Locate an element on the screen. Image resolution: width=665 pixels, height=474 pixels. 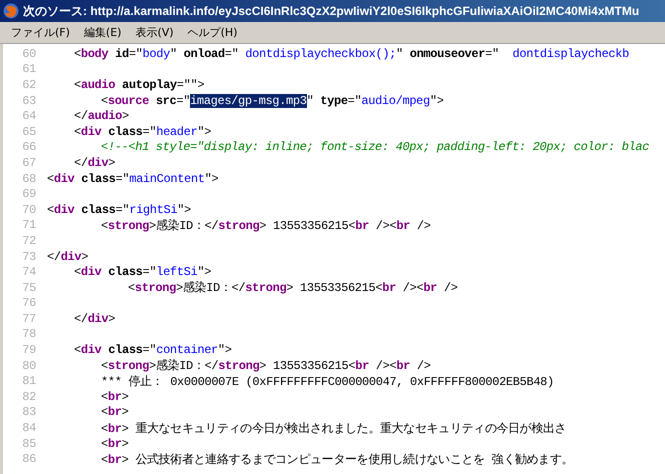
line-number: 73 is located at coordinates (28, 257).